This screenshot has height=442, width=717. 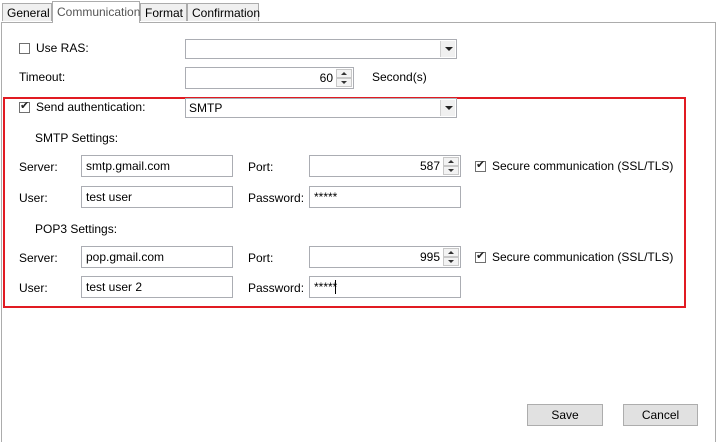 I want to click on send-authentication-label: Send authentication:, so click(x=91, y=107).